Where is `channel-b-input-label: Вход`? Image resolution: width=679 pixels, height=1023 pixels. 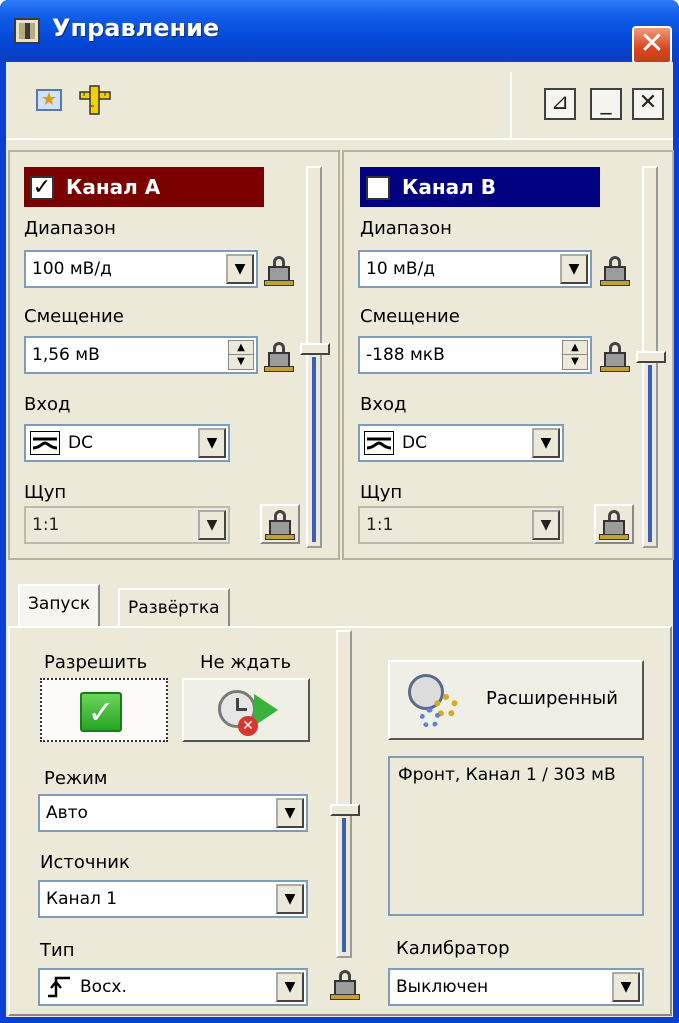
channel-b-input-label: Вход is located at coordinates (383, 404).